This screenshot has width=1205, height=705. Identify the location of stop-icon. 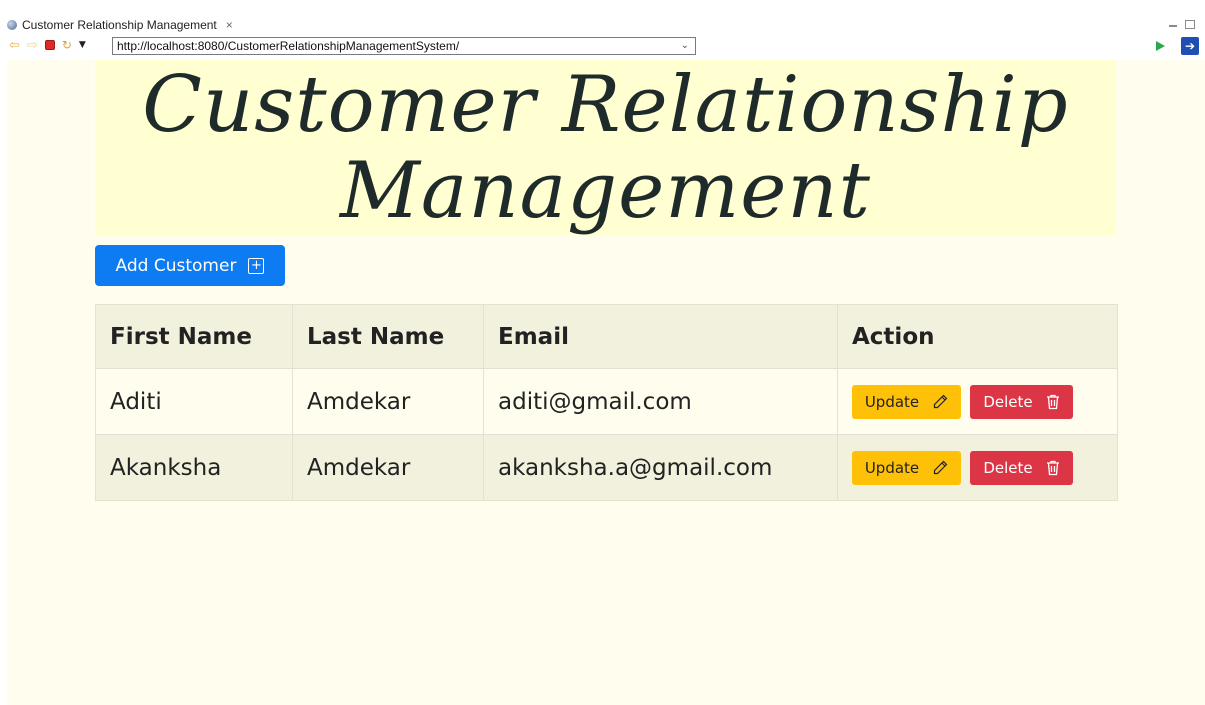
(49, 45).